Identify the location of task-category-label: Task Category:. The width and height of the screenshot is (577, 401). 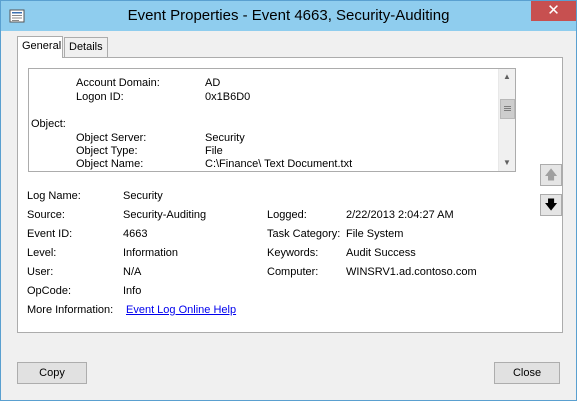
(304, 234).